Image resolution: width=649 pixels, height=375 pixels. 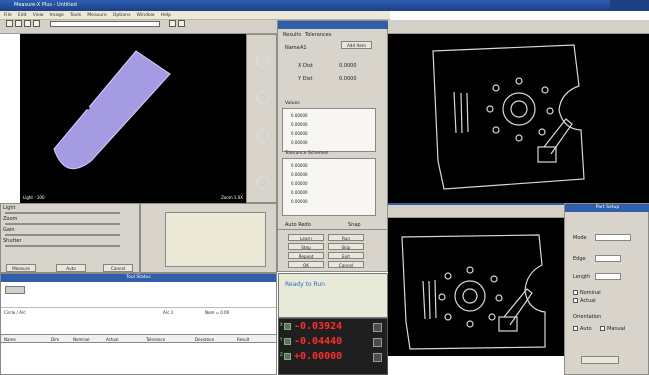 I want to click on x-label: X, so click(x=281, y=324).